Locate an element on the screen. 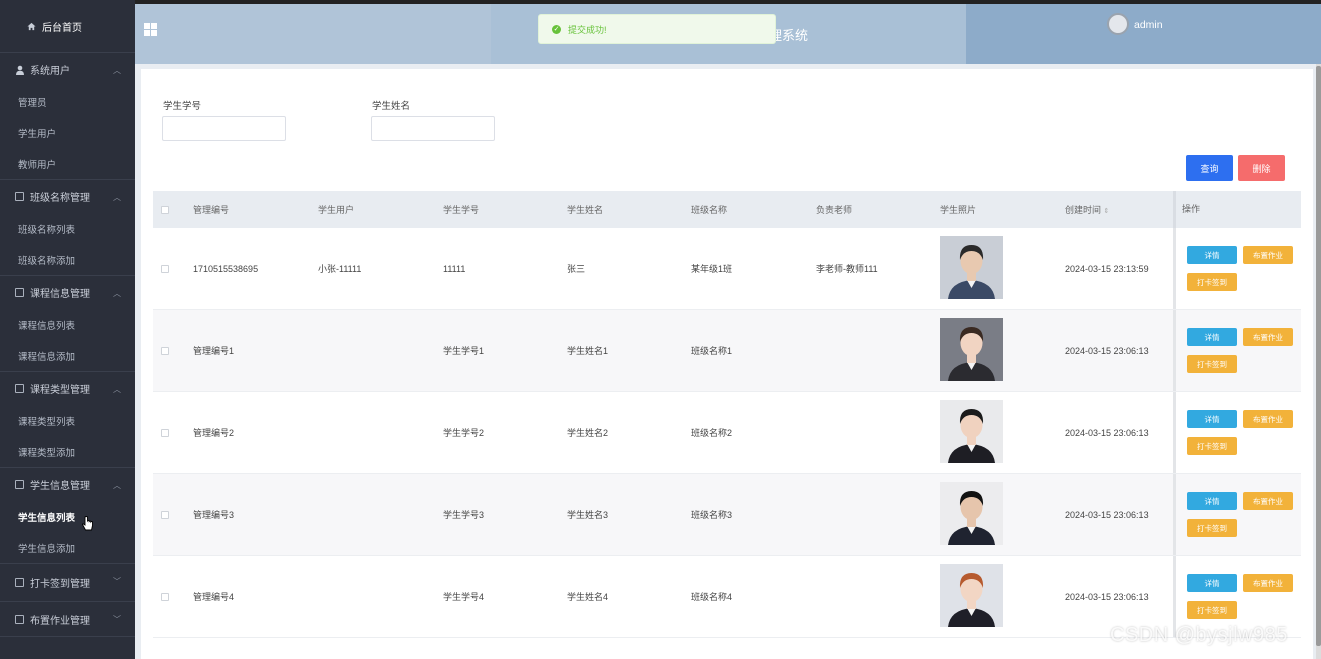 The width and height of the screenshot is (1321, 659). sidebar-home: 后台首页 is located at coordinates (67, 26).